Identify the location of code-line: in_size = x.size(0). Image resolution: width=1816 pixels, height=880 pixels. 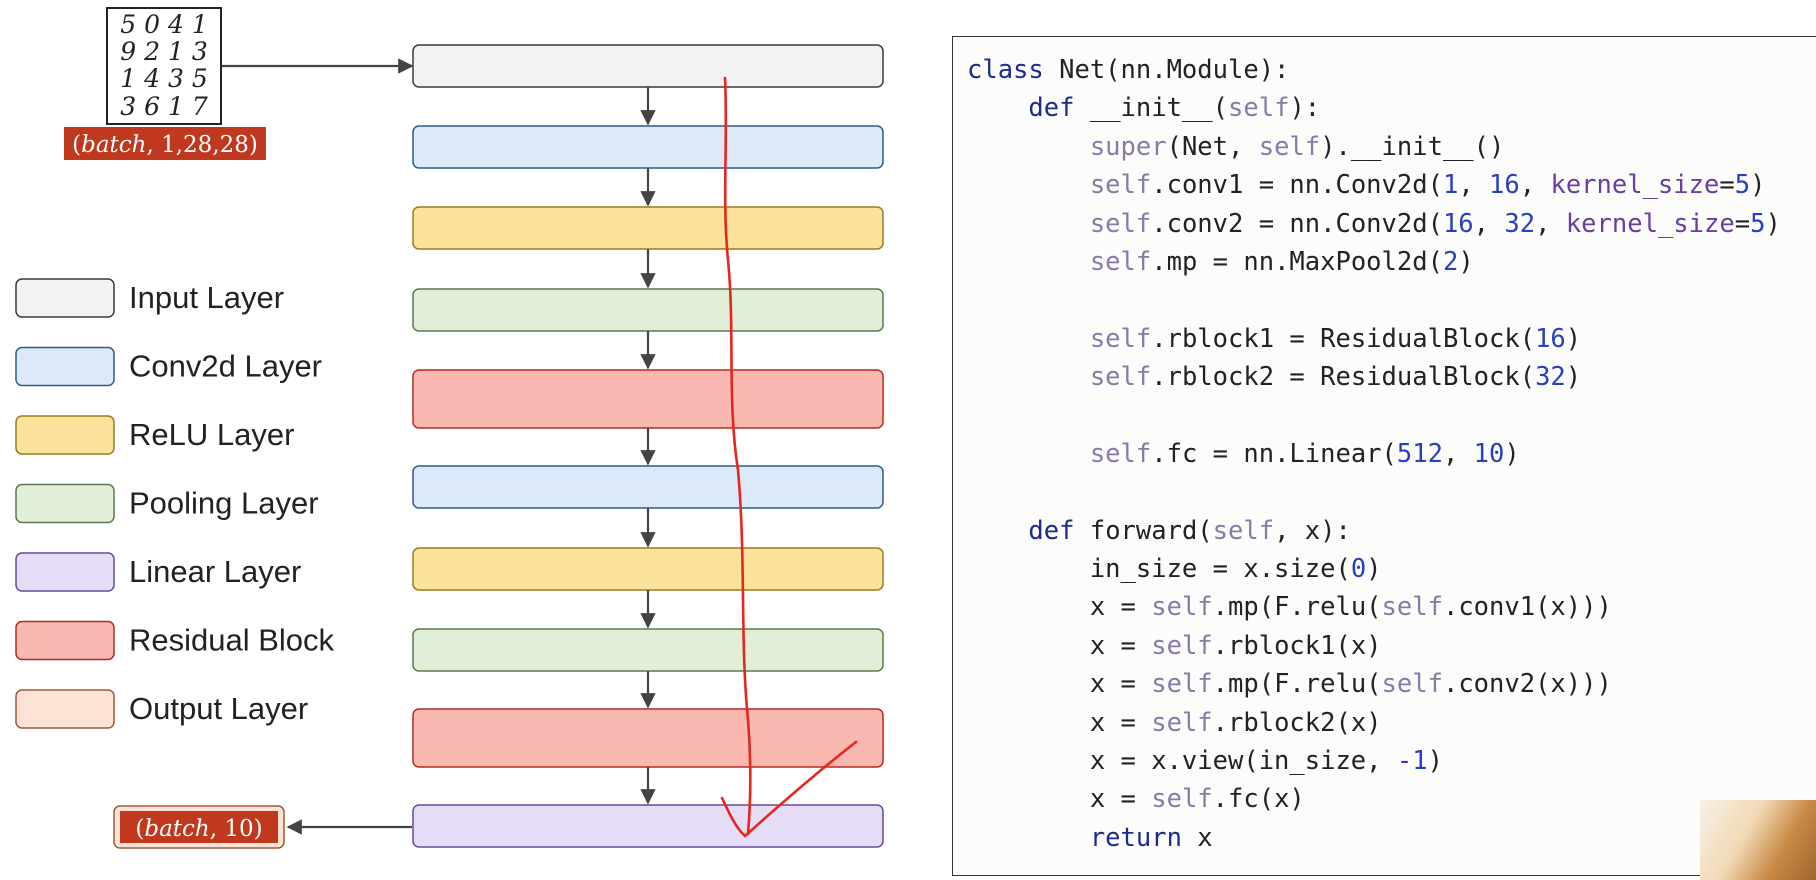
(1174, 569).